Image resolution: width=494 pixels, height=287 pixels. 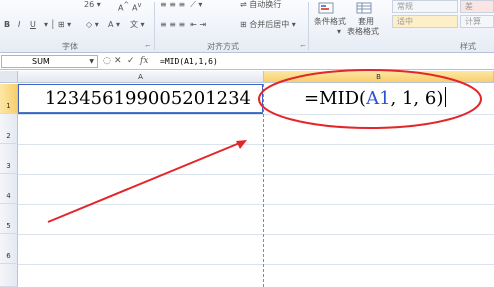 What do you see at coordinates (425, 21) in the screenshot?
I see `style-moderate-cell: 适中` at bounding box center [425, 21].